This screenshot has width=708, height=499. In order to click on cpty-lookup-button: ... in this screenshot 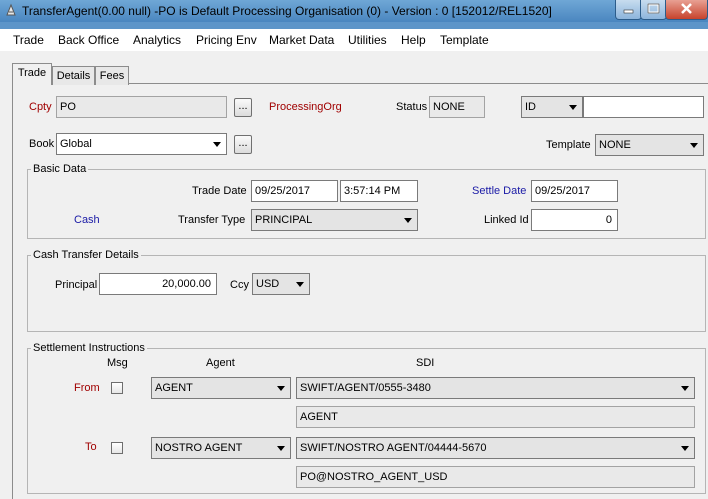, I will do `click(243, 107)`.